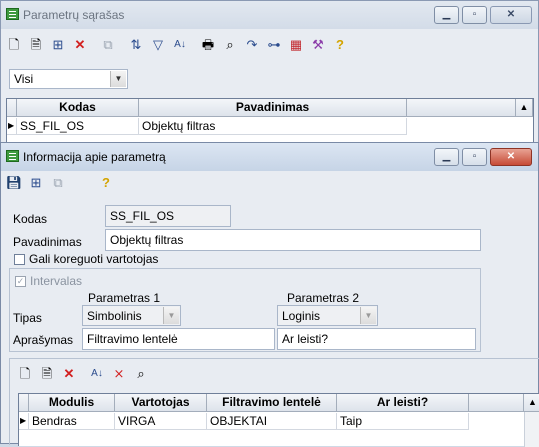  I want to click on editable-checkbox, so click(19, 259).